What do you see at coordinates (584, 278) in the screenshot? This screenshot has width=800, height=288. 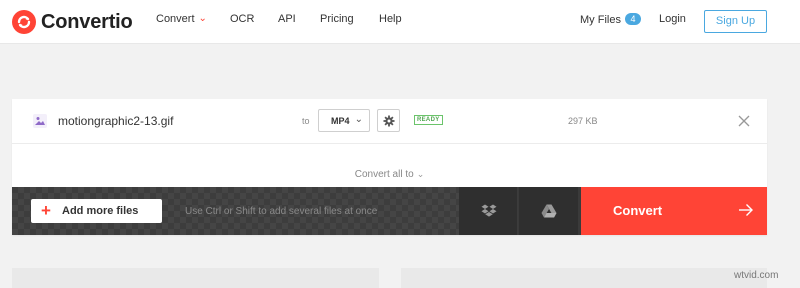 I see `bottom-panel-right` at bounding box center [584, 278].